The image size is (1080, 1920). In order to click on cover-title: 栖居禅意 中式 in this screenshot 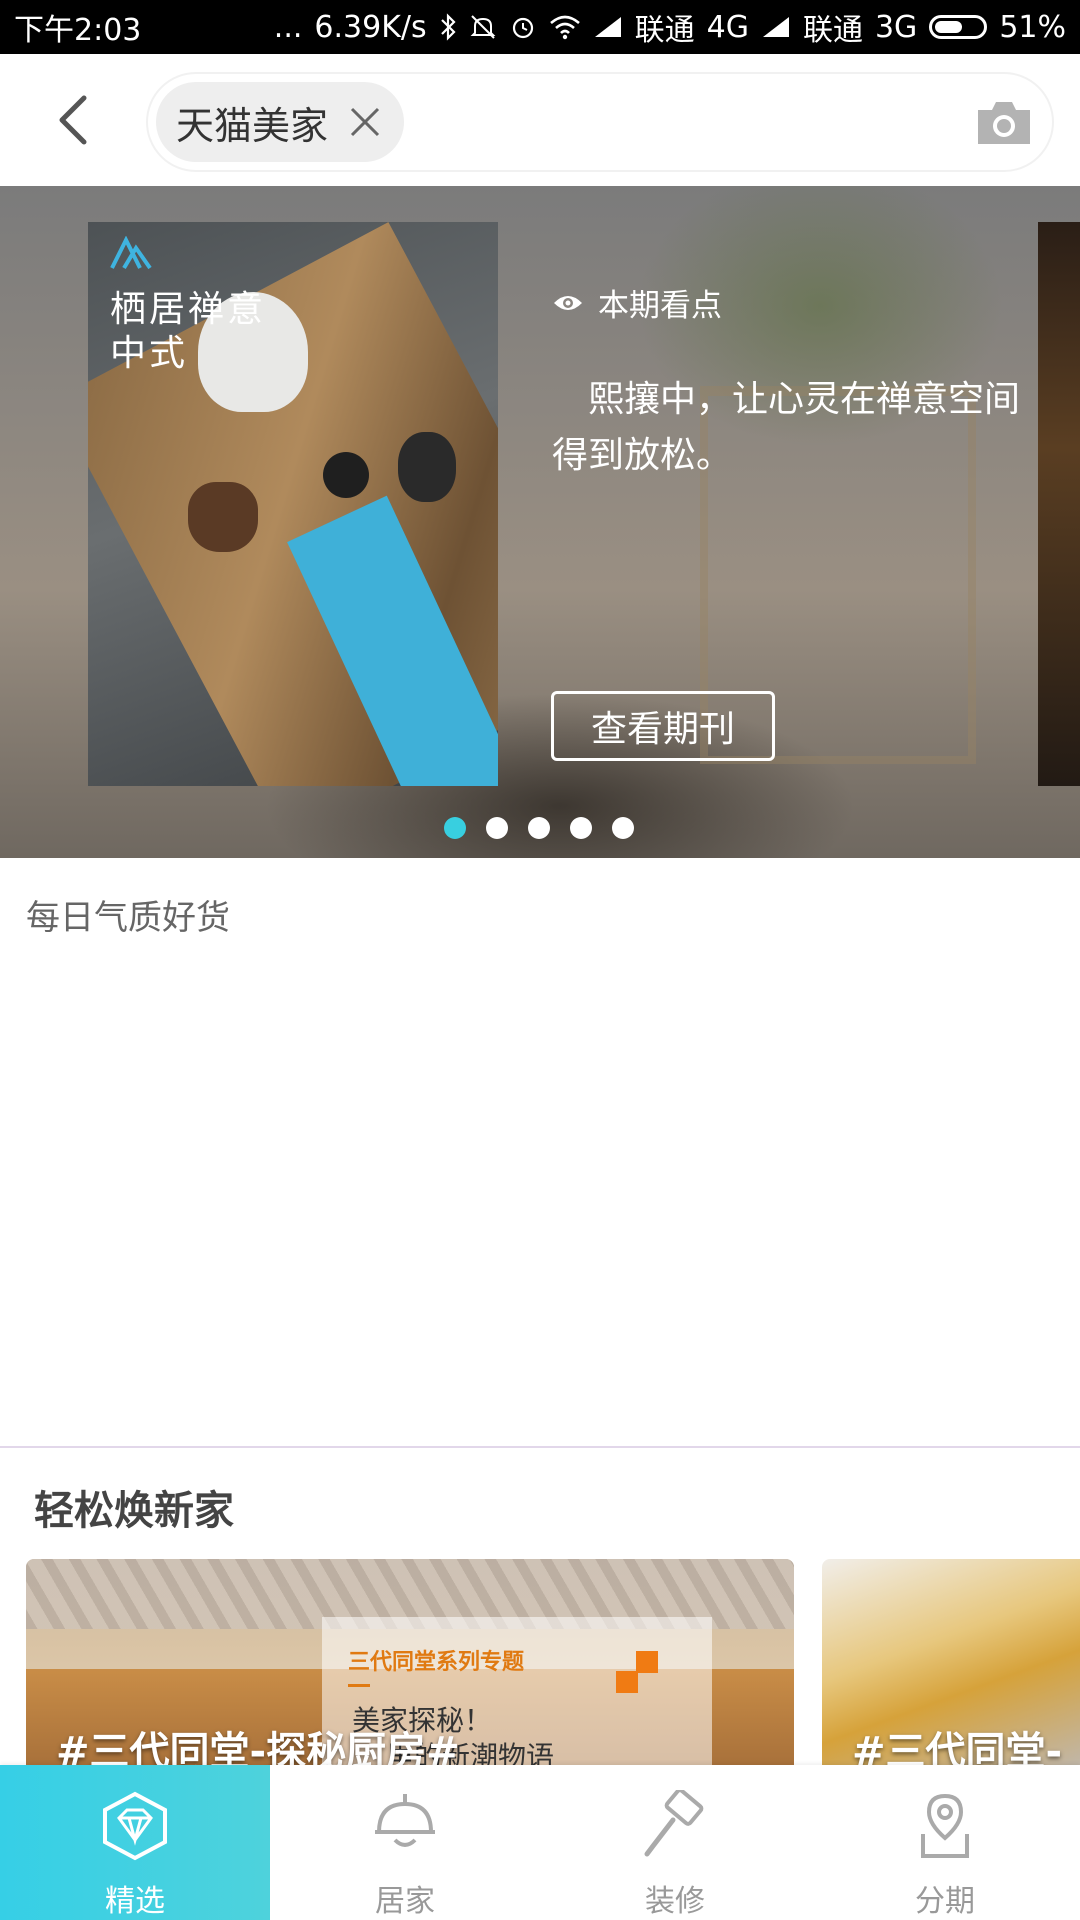, I will do `click(188, 331)`.